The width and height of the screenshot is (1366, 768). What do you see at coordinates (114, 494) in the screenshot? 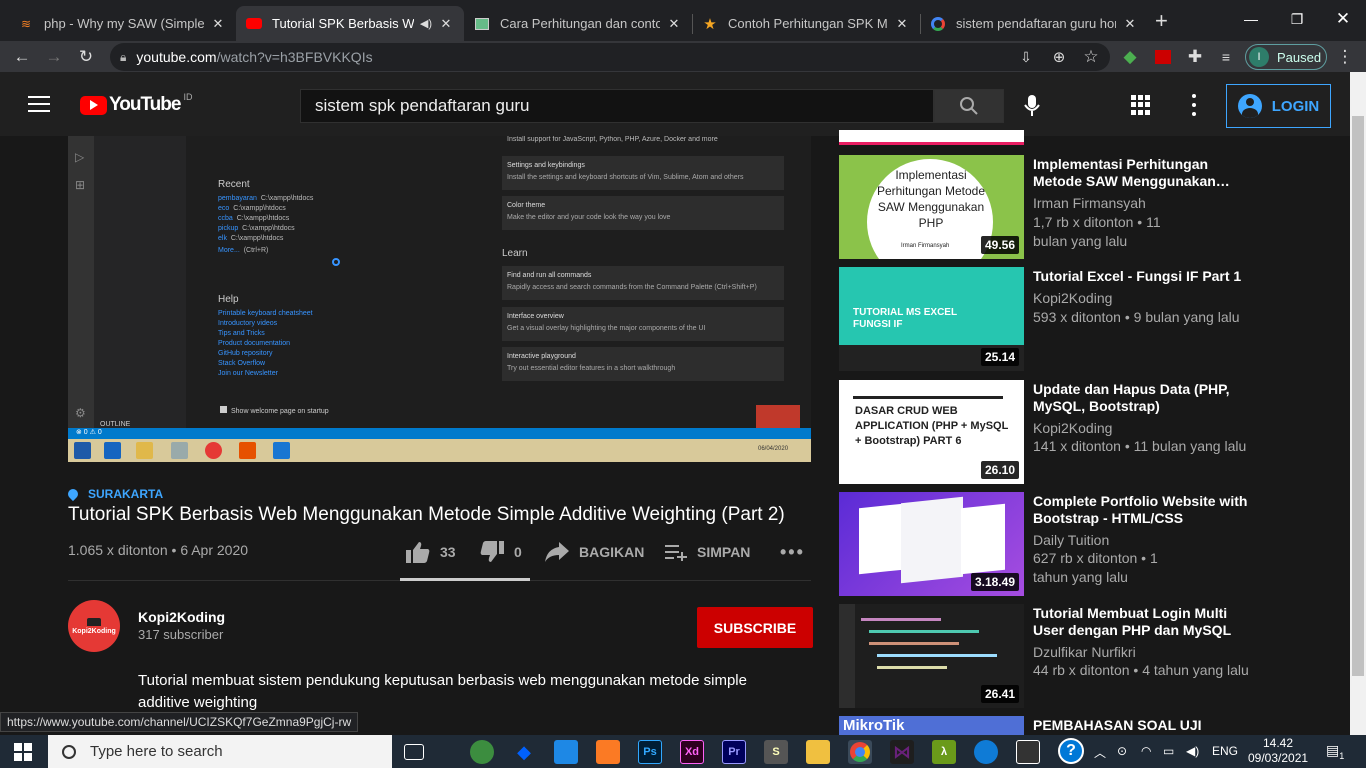
I see `location-tag: SURAKARTA` at bounding box center [114, 494].